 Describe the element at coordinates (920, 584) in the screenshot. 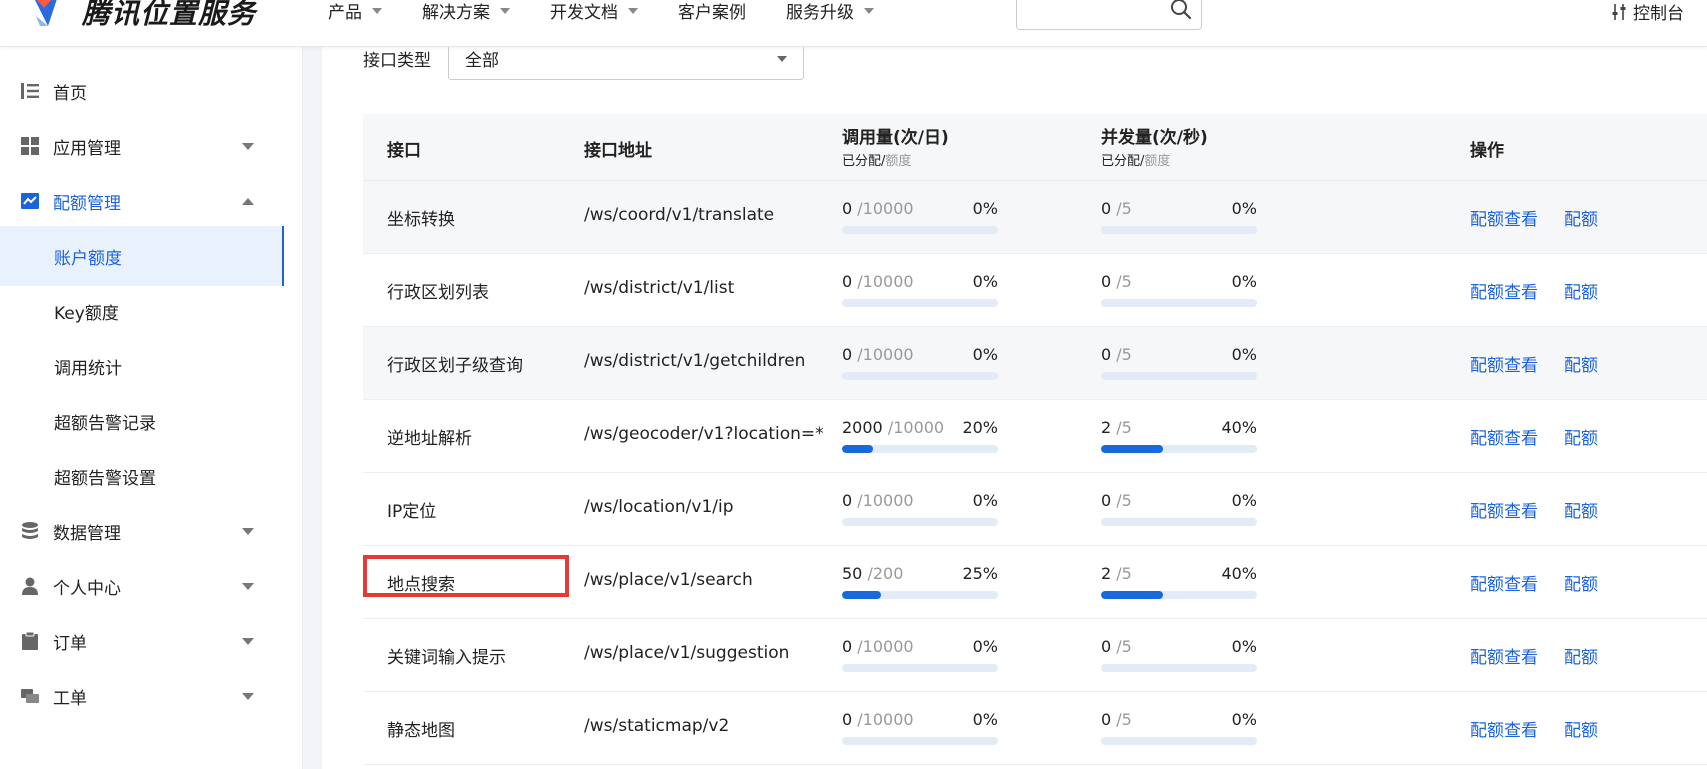

I see `calls-quota: 50 /200 25%` at that location.